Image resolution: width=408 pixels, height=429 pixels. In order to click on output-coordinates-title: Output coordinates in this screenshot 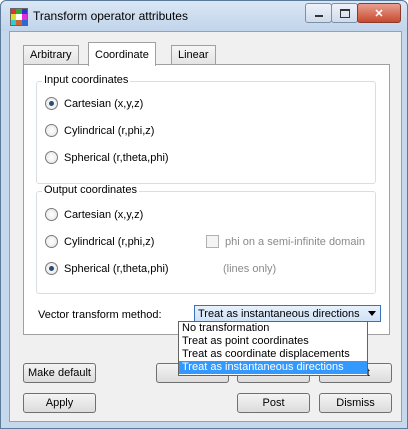, I will do `click(90, 190)`.